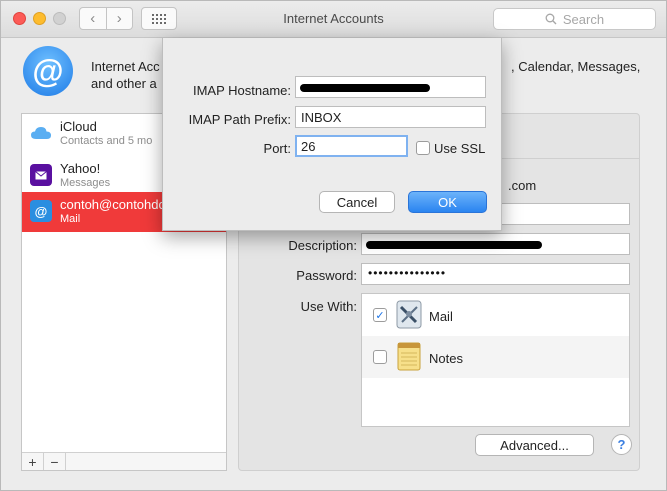  What do you see at coordinates (328, 306) in the screenshot?
I see `use-with-label: Use With:` at bounding box center [328, 306].